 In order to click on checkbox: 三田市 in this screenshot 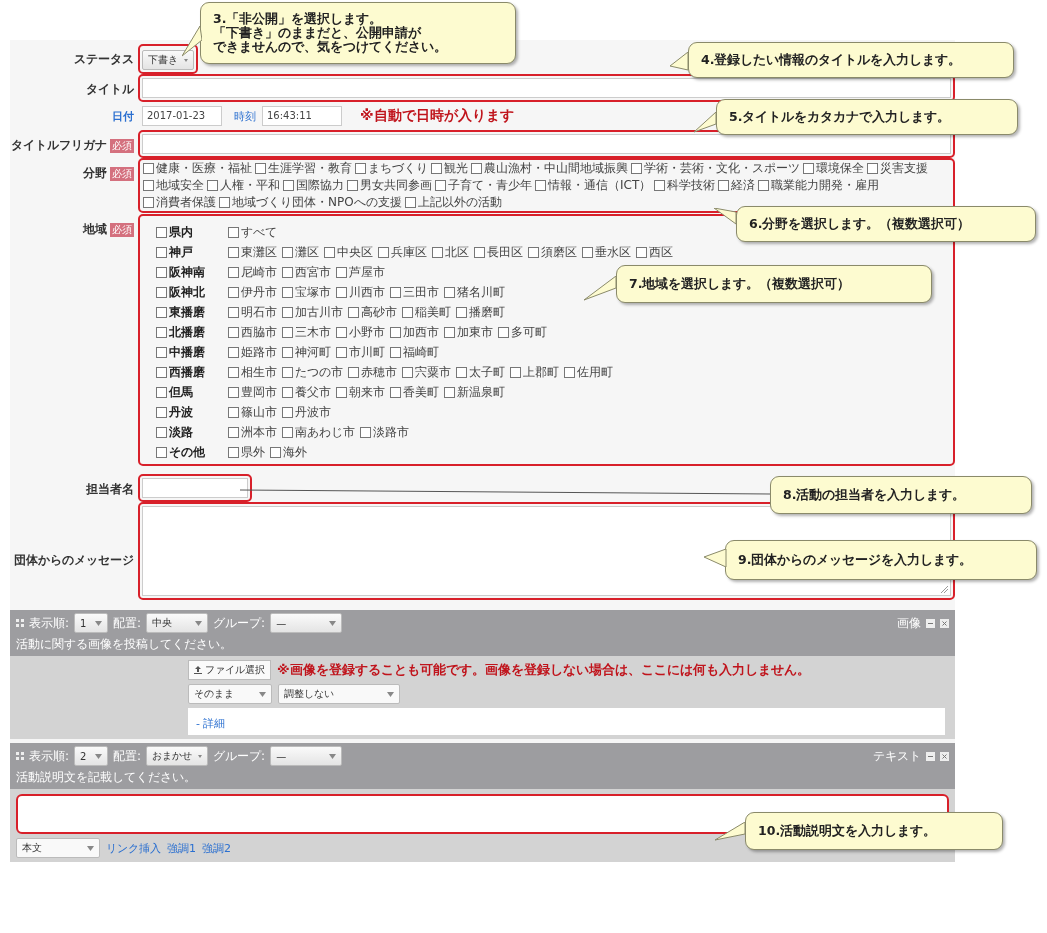, I will do `click(414, 292)`.